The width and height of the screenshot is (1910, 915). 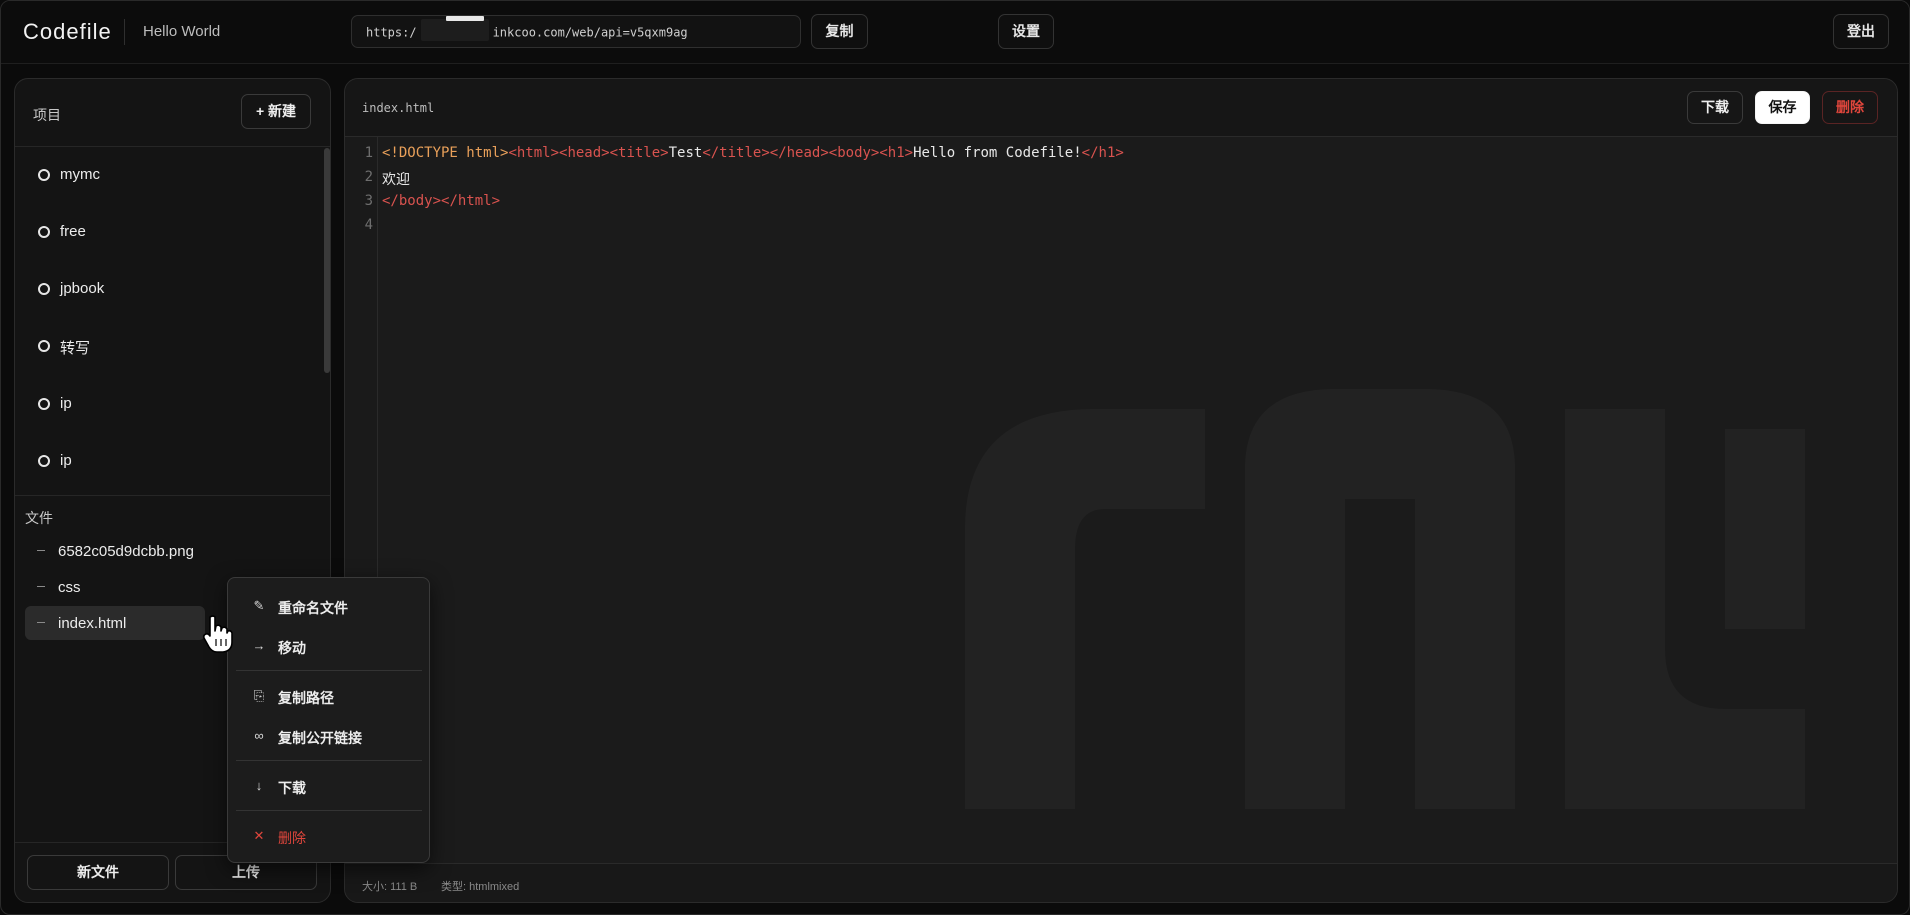 I want to click on editor-toolbar: index.html 下载 保存 删除, so click(x=1121, y=108).